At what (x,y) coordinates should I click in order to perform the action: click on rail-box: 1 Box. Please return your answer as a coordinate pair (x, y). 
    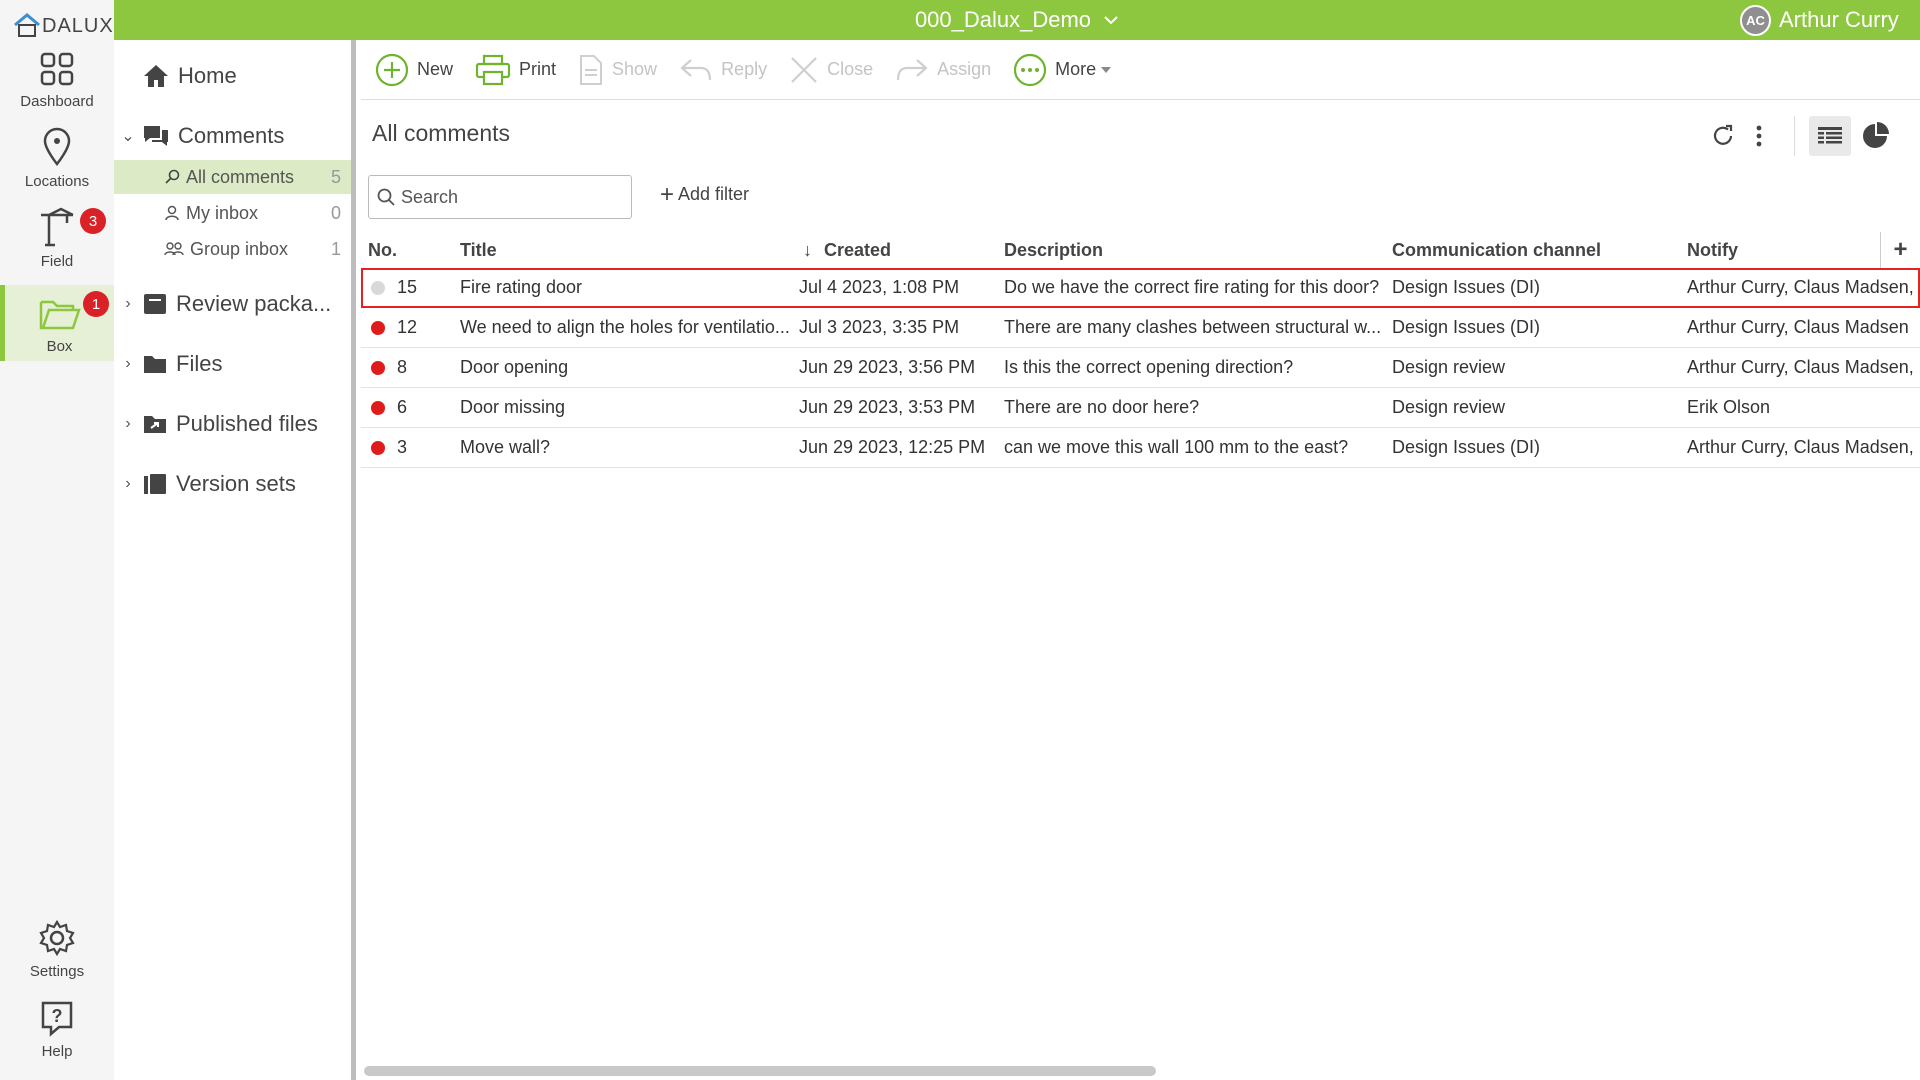
    Looking at the image, I should click on (57, 323).